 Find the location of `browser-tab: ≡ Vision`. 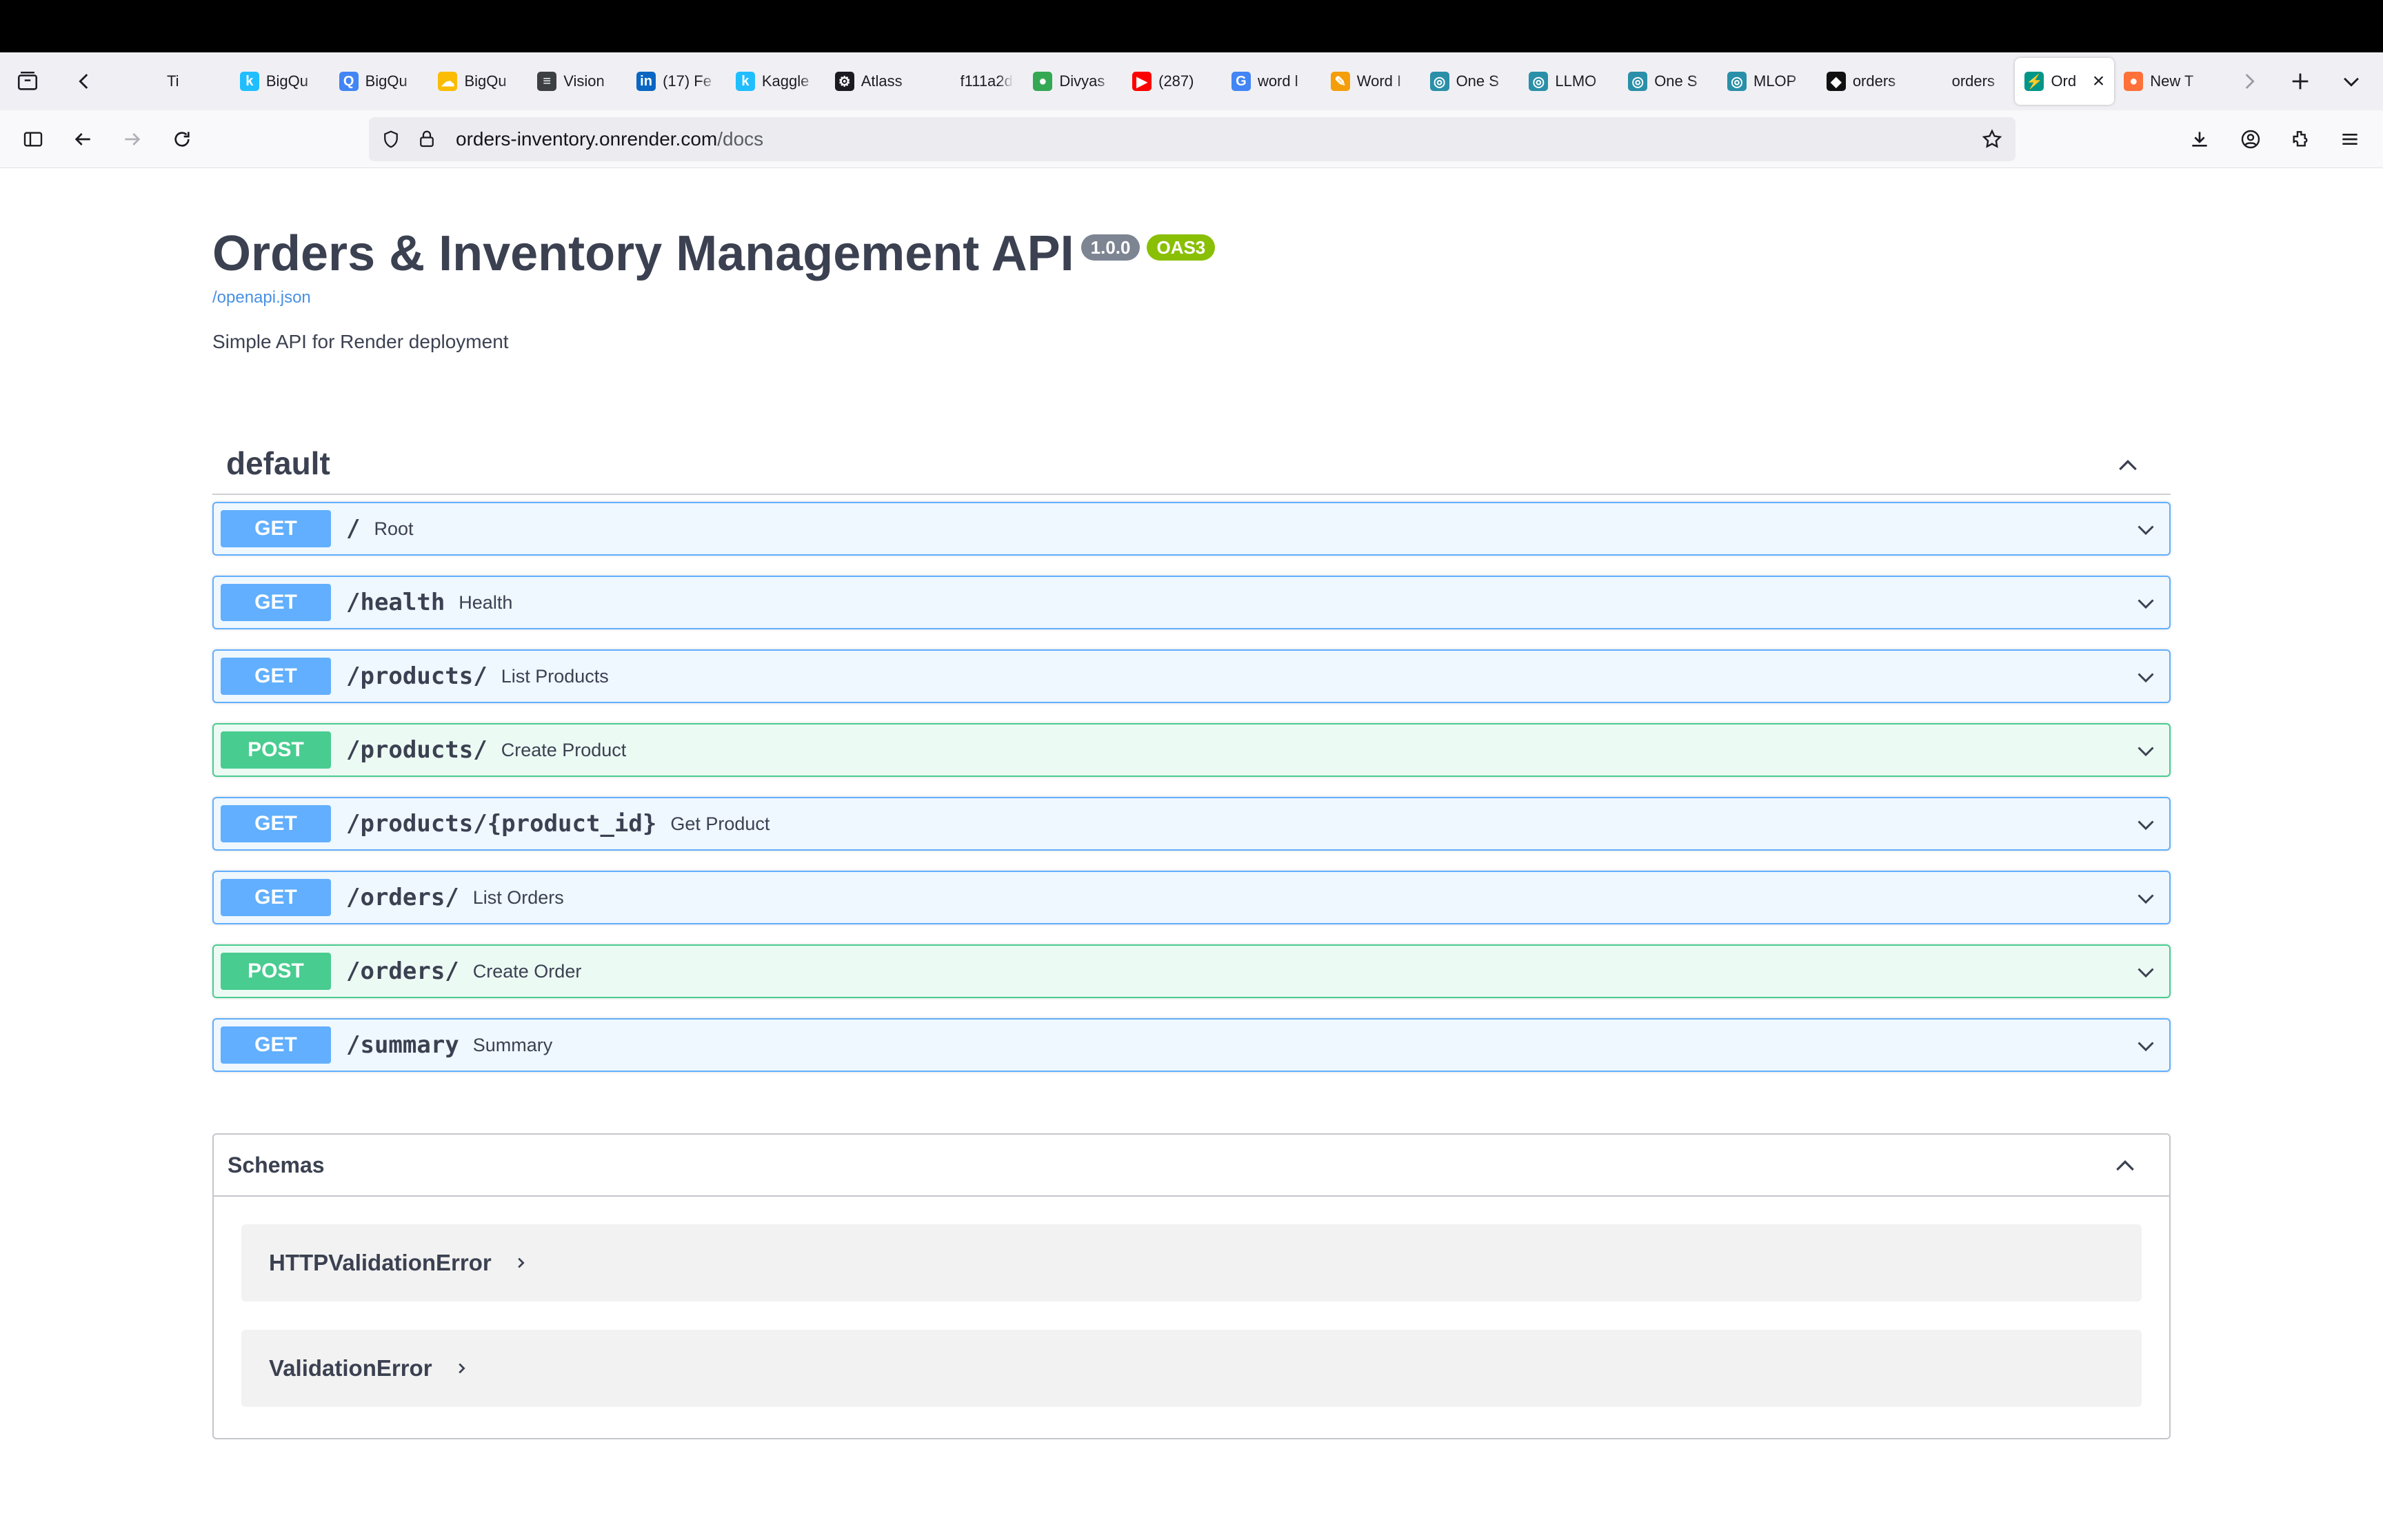

browser-tab: ≡ Vision is located at coordinates (577, 82).